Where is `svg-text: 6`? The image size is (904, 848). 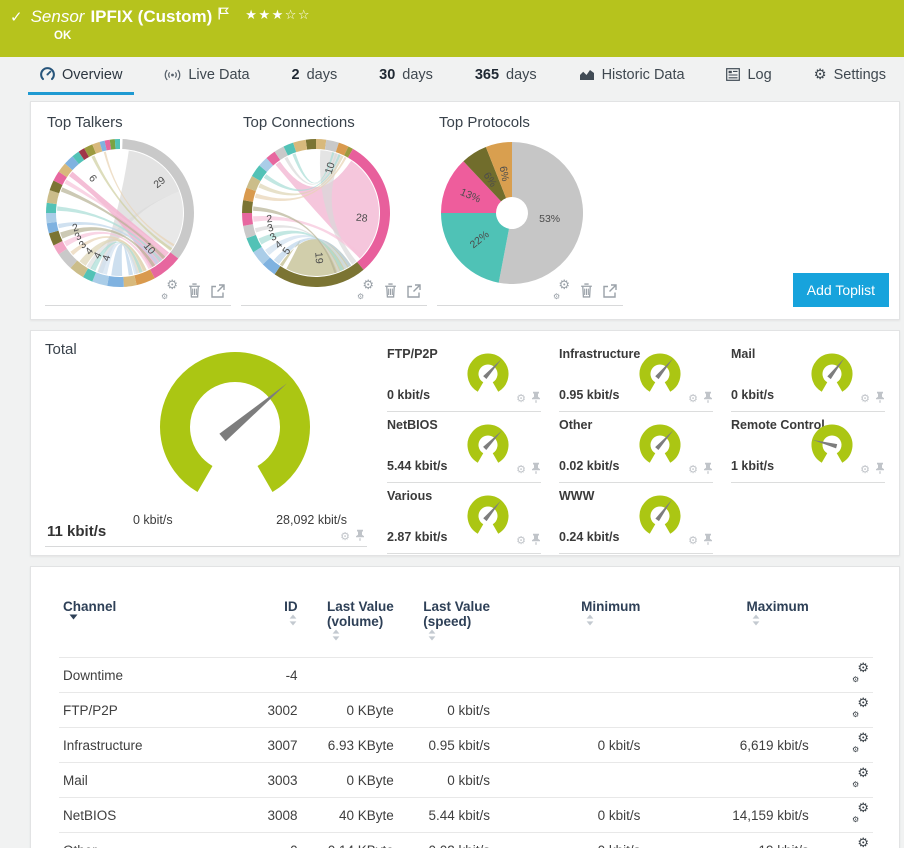
svg-text: 6 is located at coordinates (92, 179).